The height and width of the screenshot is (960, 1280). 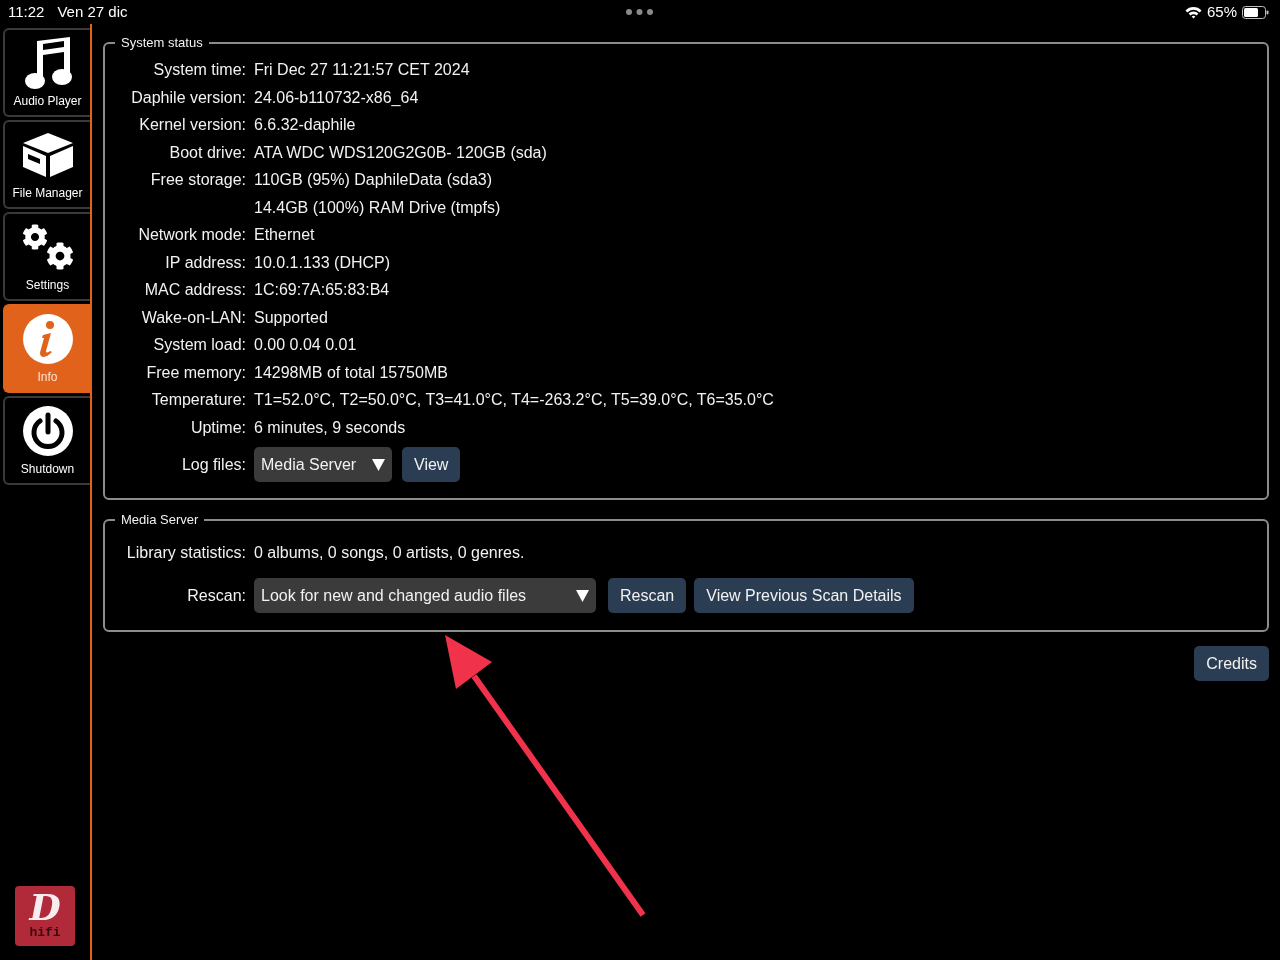 I want to click on field-value: 0 albums, 0 songs, 0 artists, 0 genres., so click(x=389, y=552).